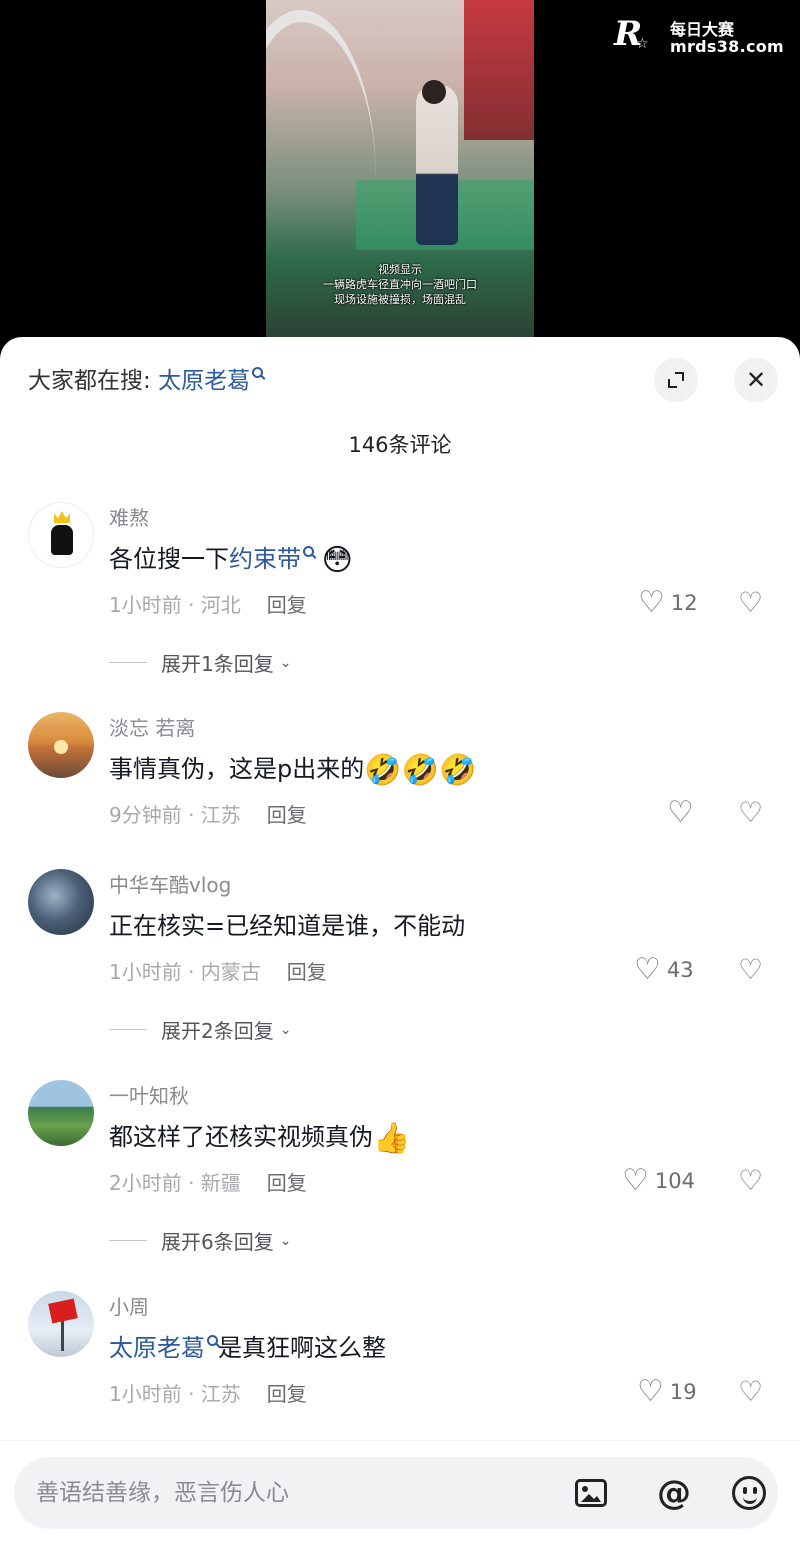  I want to click on watermark-url: mrds38.com, so click(727, 46).